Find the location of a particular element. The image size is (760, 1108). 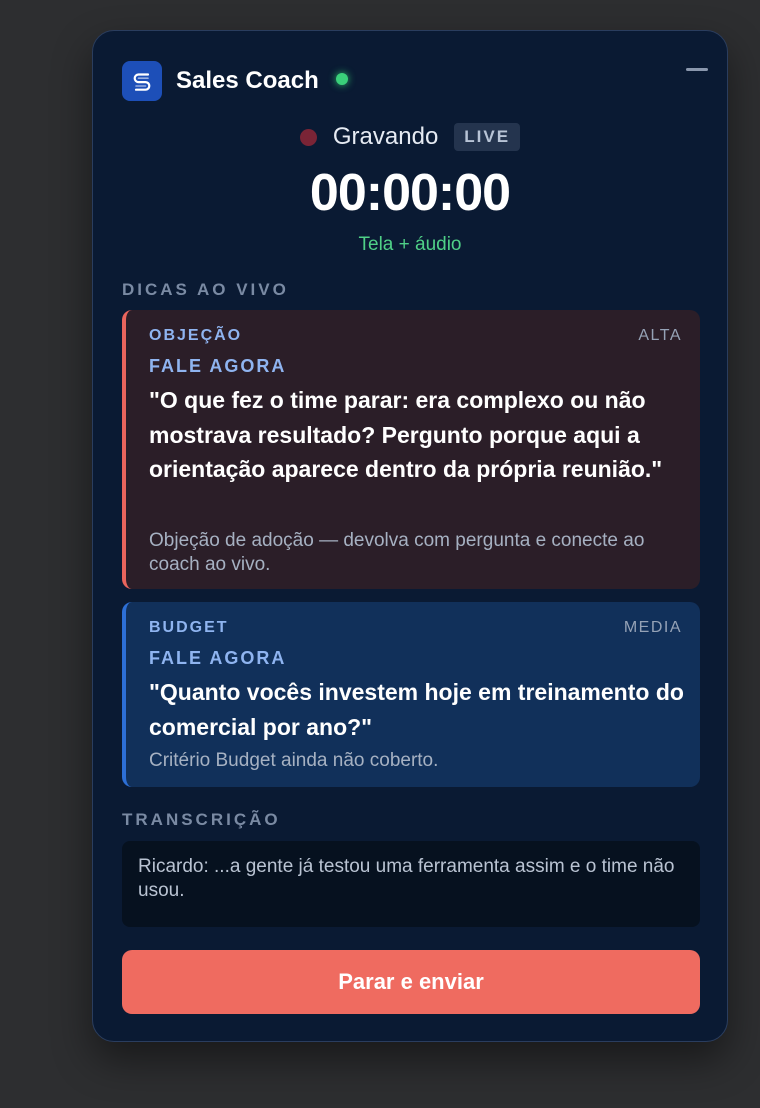

tip-priority: ALTA is located at coordinates (660, 335).